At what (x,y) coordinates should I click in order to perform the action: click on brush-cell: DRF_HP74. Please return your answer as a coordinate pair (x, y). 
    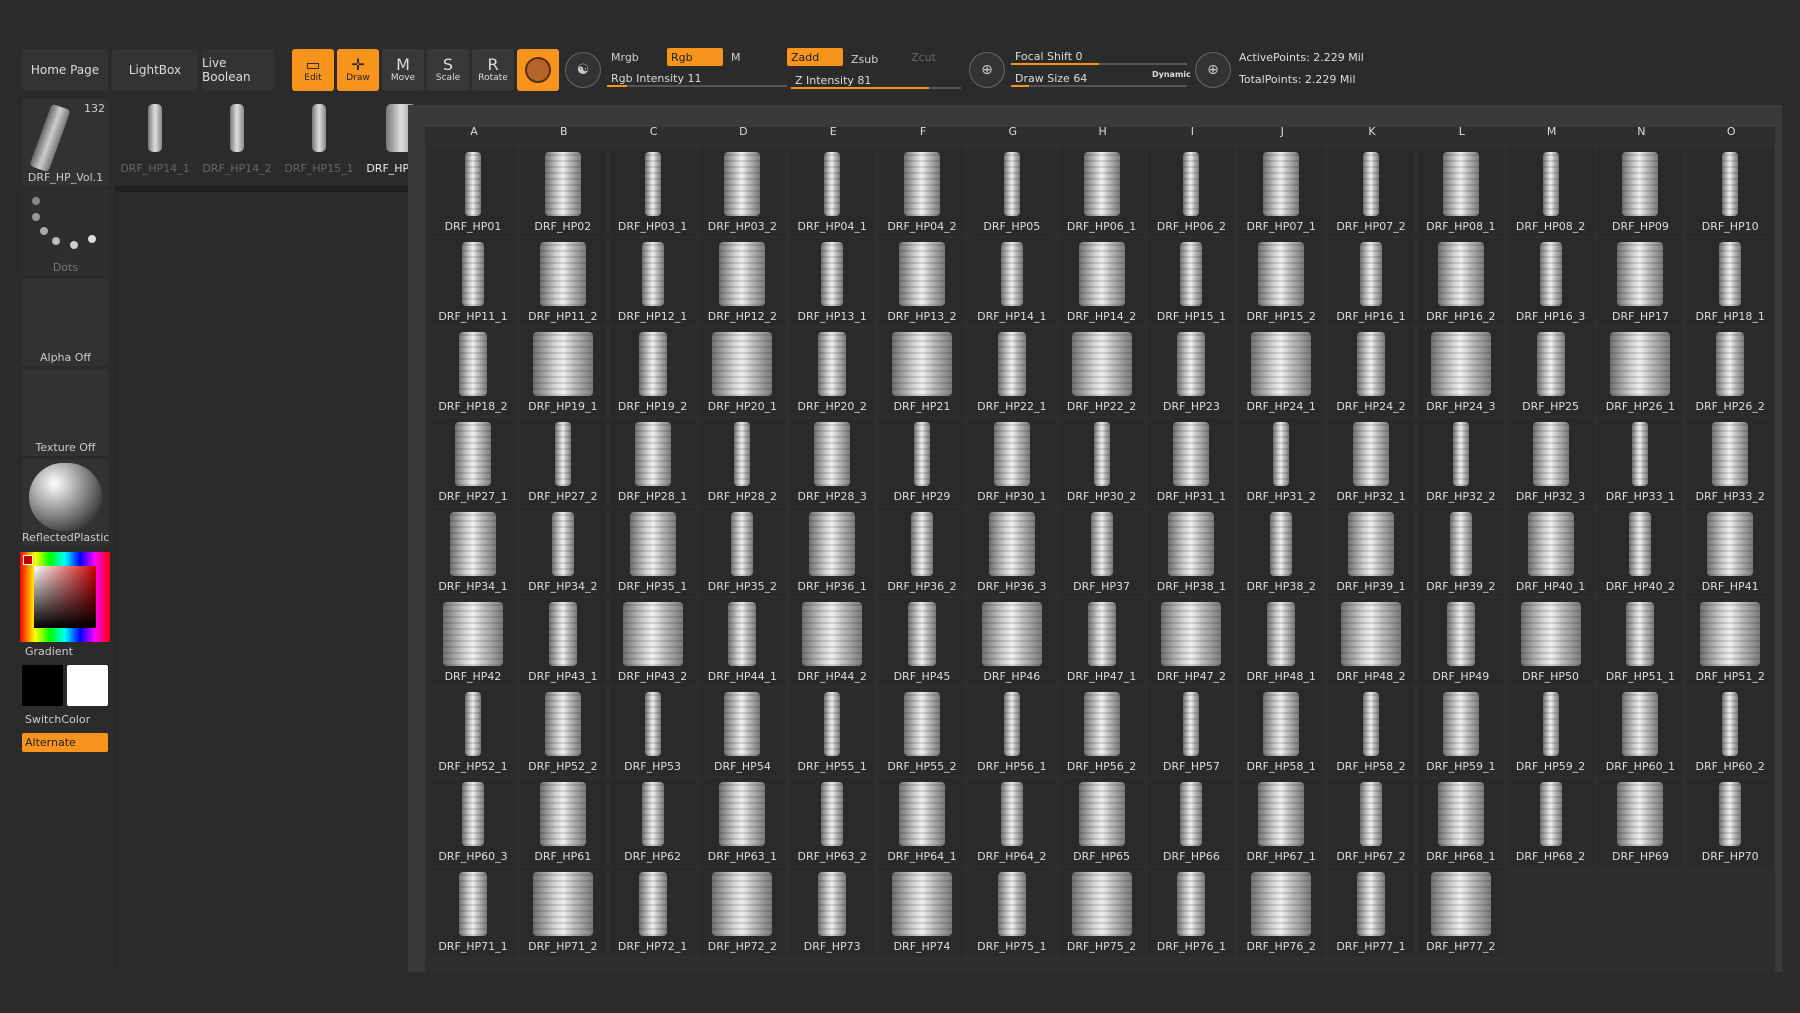
    Looking at the image, I should click on (922, 912).